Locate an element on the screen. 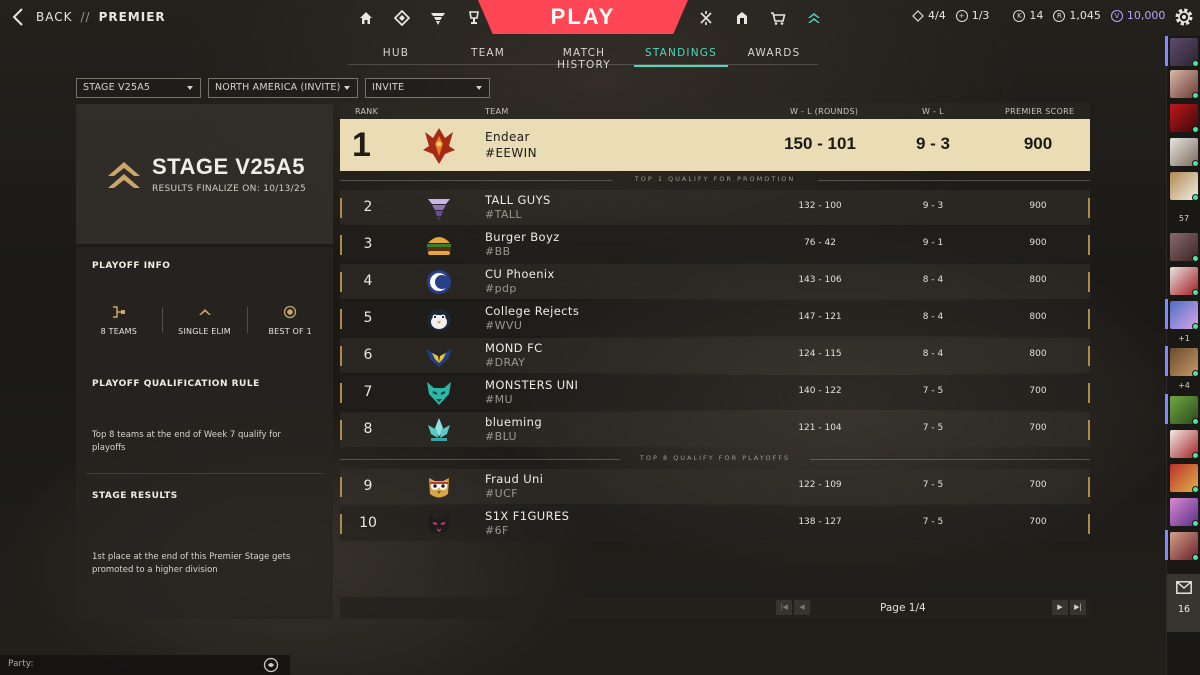 The height and width of the screenshot is (675, 1200). division-filter-dropdown: INVITE is located at coordinates (427, 88).